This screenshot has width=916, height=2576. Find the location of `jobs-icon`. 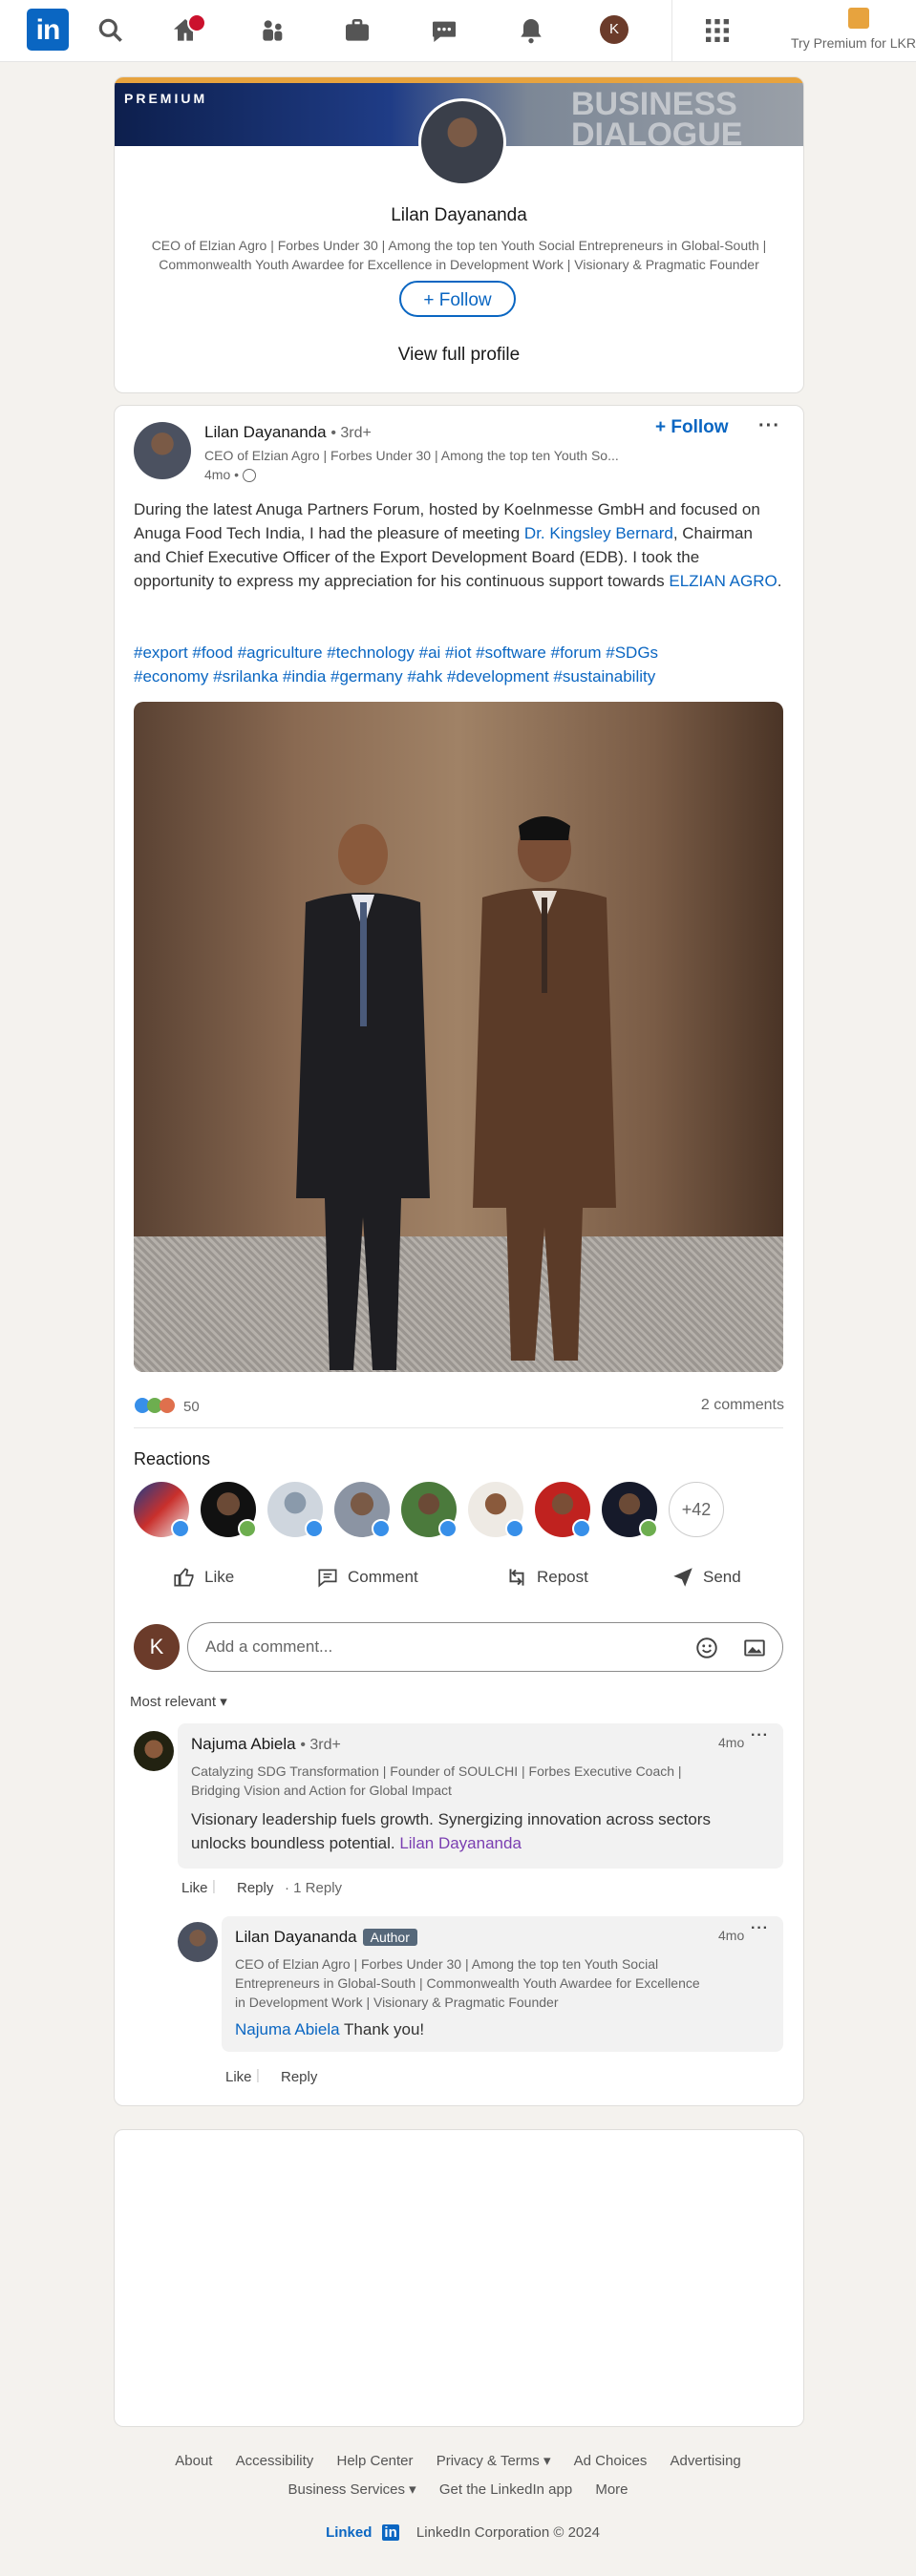

jobs-icon is located at coordinates (357, 30).